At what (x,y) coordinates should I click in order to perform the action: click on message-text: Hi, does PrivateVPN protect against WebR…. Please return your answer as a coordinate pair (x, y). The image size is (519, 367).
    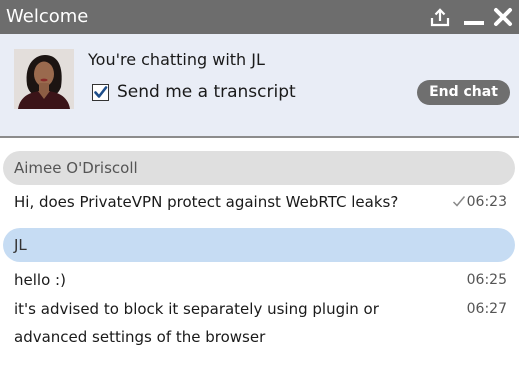
    Looking at the image, I should click on (206, 202).